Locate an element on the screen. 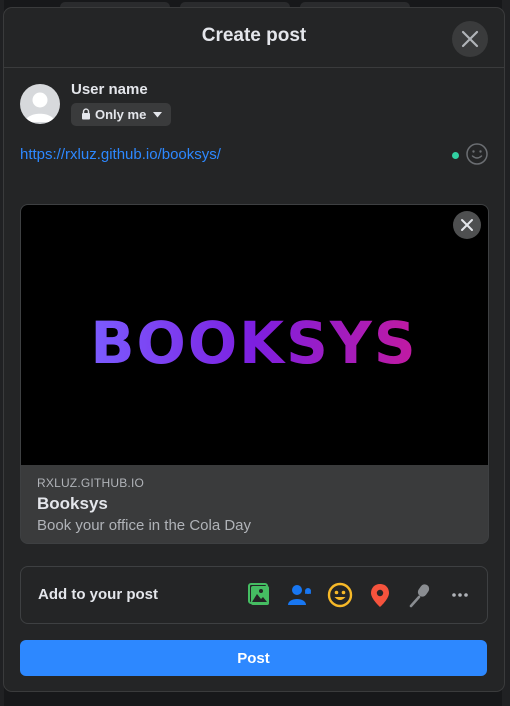 The width and height of the screenshot is (510, 706). privacy-selector: Only me is located at coordinates (121, 114).